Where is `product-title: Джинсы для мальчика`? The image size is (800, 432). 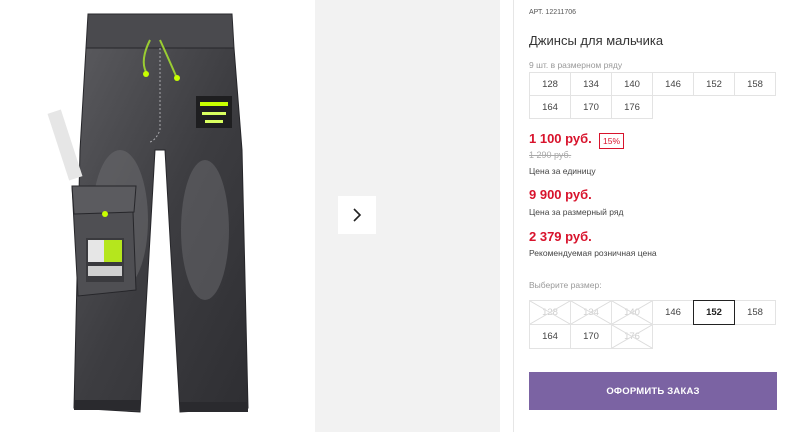
product-title: Джинсы для мальчика is located at coordinates (596, 40).